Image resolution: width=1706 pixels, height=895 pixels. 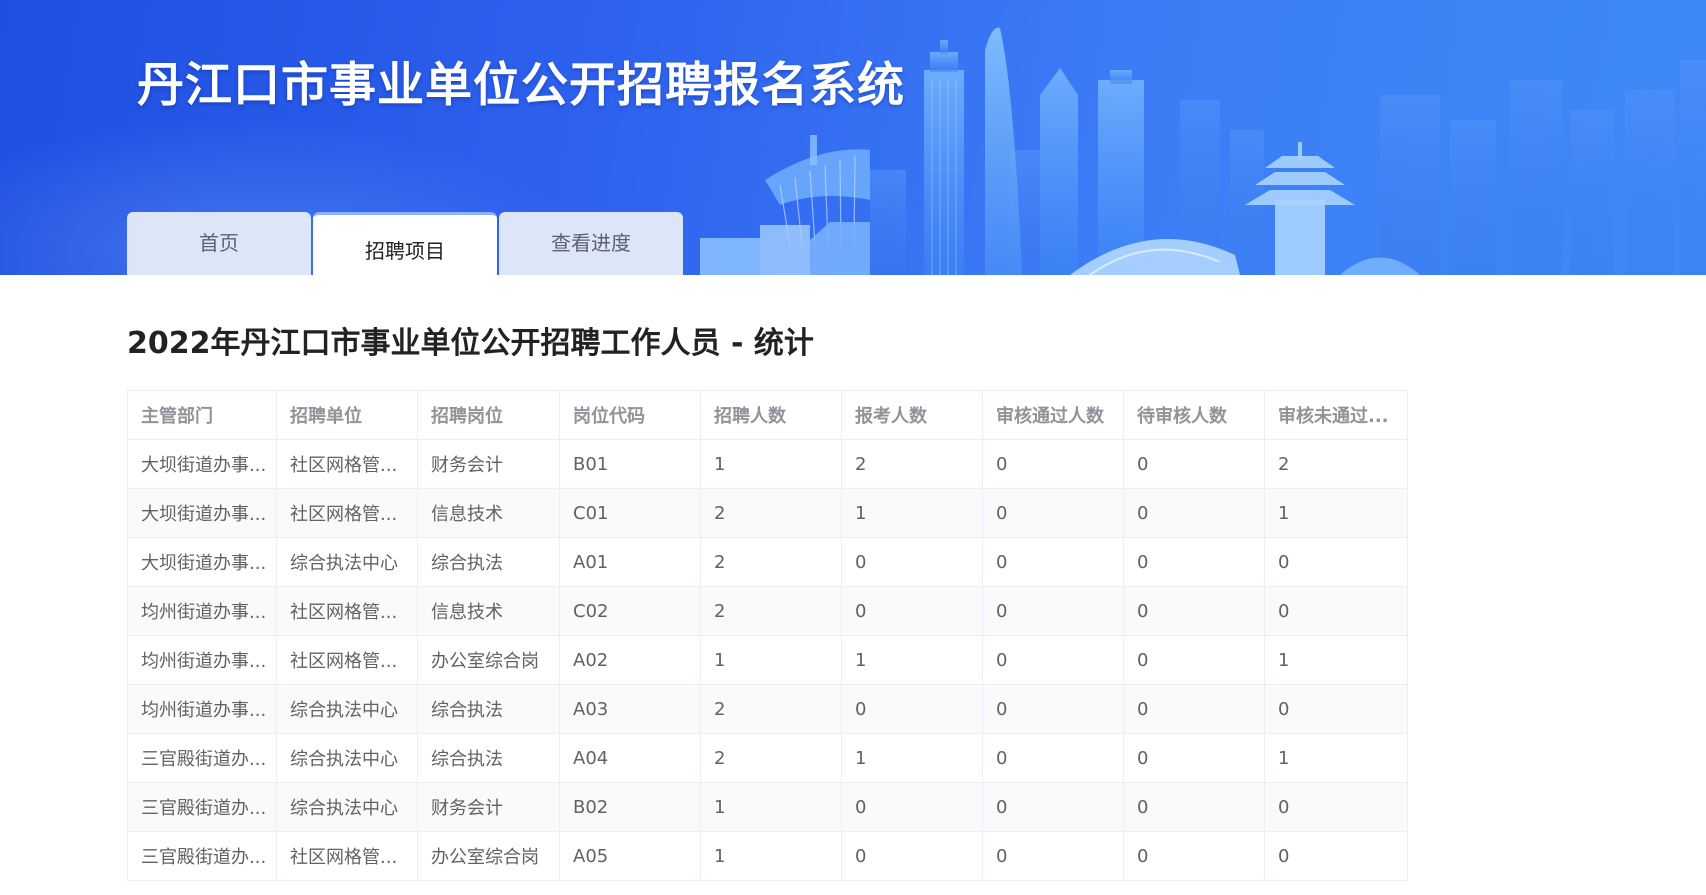 I want to click on table-row: 大坝街道办事... 社区网格管... 信息技术 C01 2 1 0 0 1, so click(x=767, y=513).